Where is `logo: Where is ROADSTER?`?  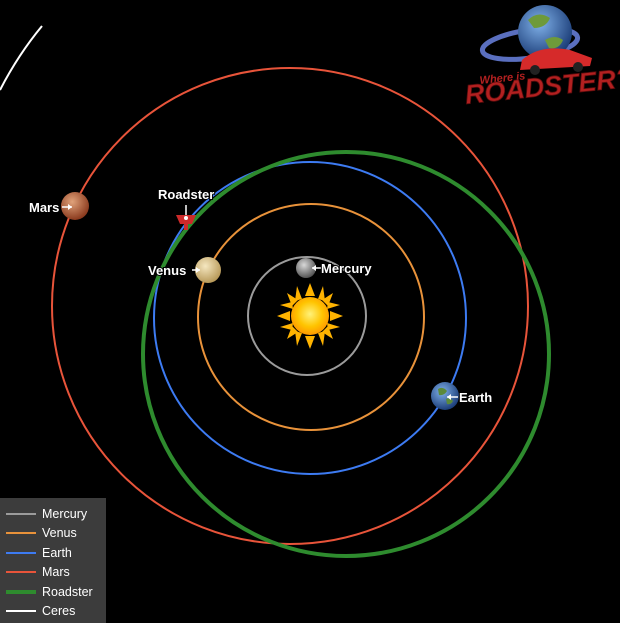
logo: Where is ROADSTER? is located at coordinates (541, 57).